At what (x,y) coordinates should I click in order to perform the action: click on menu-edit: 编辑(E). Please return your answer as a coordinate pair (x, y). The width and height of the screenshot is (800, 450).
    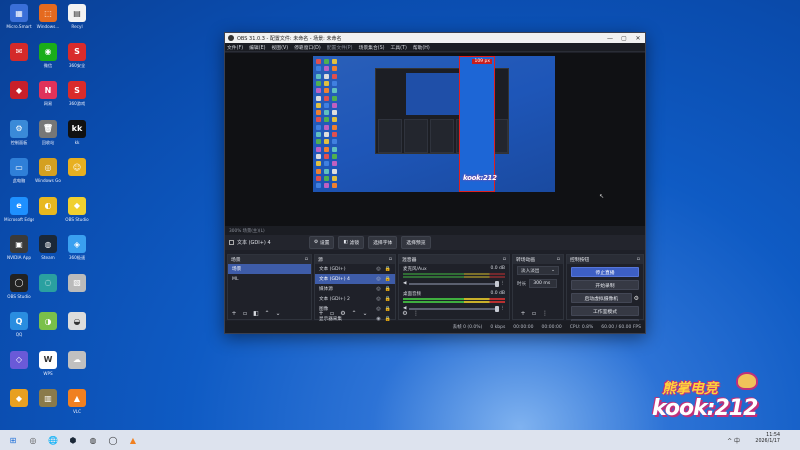
    Looking at the image, I should click on (257, 47).